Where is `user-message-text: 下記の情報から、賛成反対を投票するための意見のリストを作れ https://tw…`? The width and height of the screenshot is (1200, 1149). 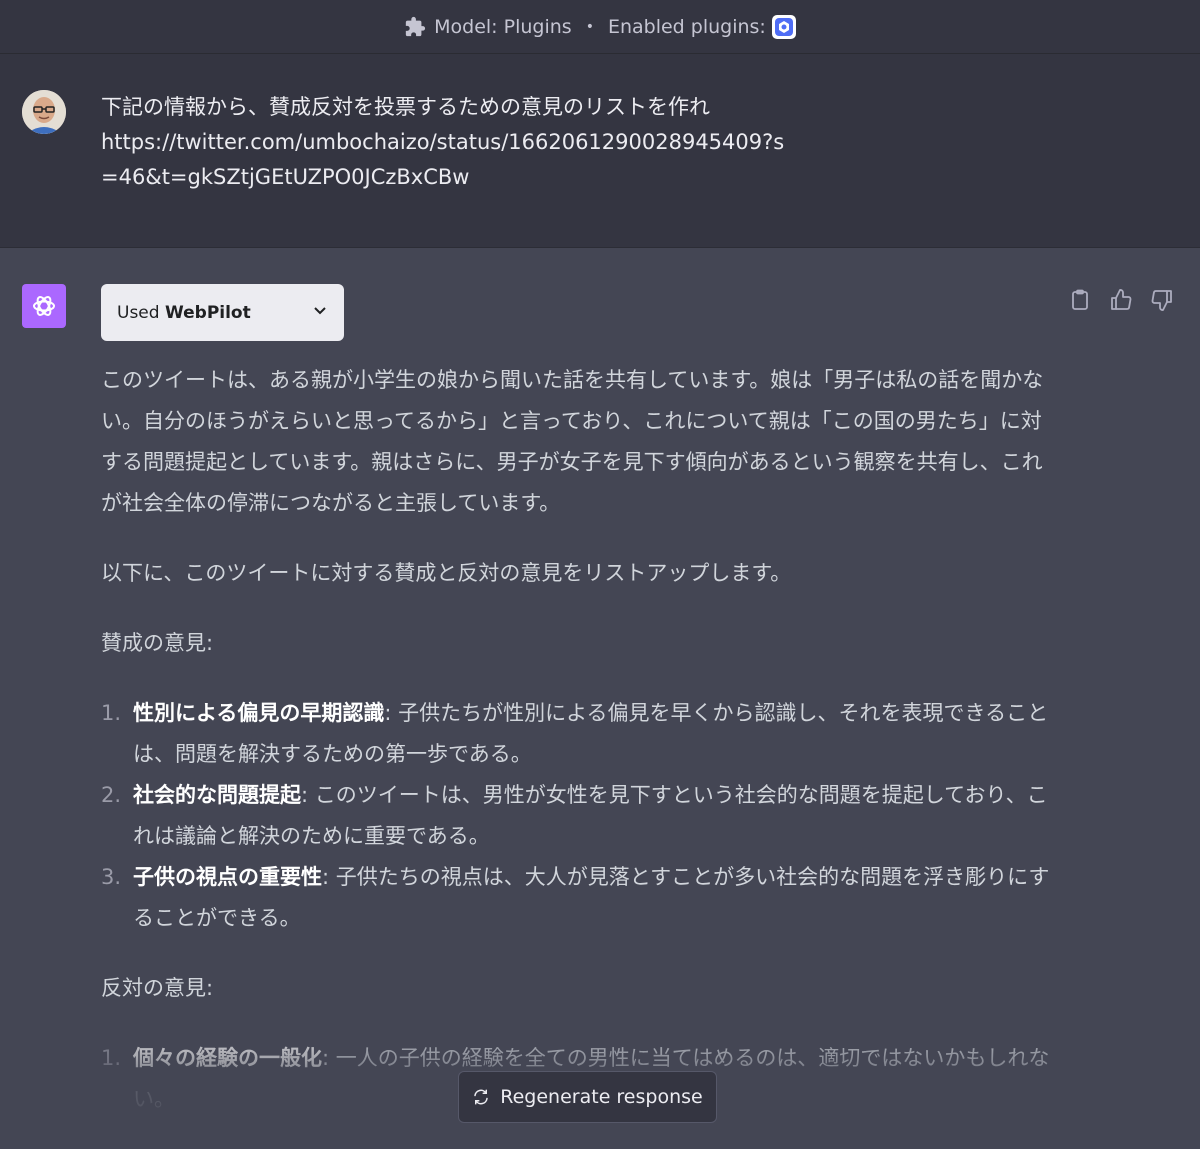 user-message-text: 下記の情報から、賛成反対を投票するための意見のリストを作れ https://tw… is located at coordinates (443, 142).